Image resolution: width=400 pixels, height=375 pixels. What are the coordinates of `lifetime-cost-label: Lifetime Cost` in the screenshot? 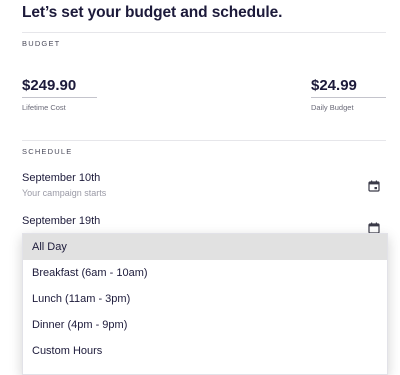 It's located at (44, 107).